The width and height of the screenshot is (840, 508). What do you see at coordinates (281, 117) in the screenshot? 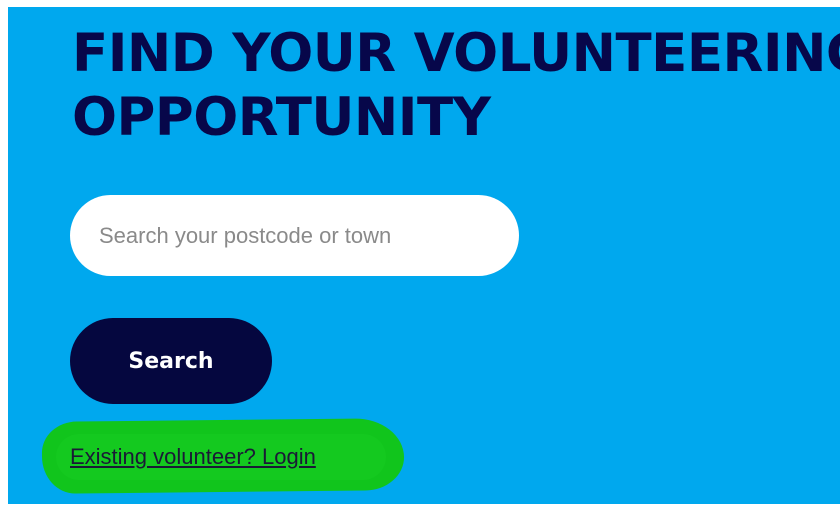
I see `page-title-line-2: OPPORTUNITY` at bounding box center [281, 117].